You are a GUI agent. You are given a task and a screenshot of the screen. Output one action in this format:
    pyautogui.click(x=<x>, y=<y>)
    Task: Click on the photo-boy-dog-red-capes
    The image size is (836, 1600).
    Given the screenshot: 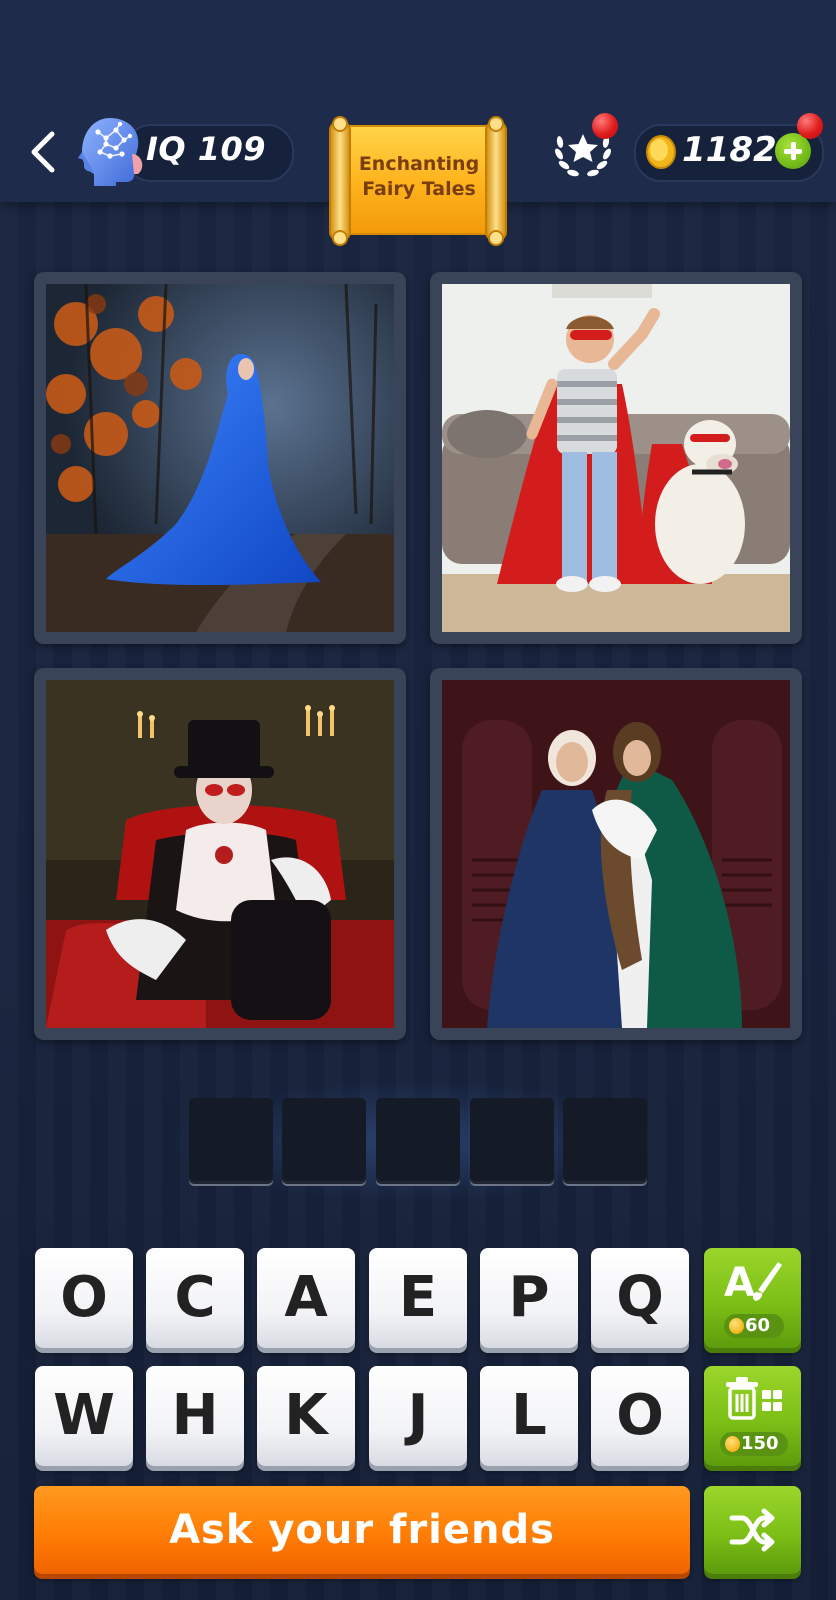 What is the action you would take?
    pyautogui.click(x=616, y=458)
    